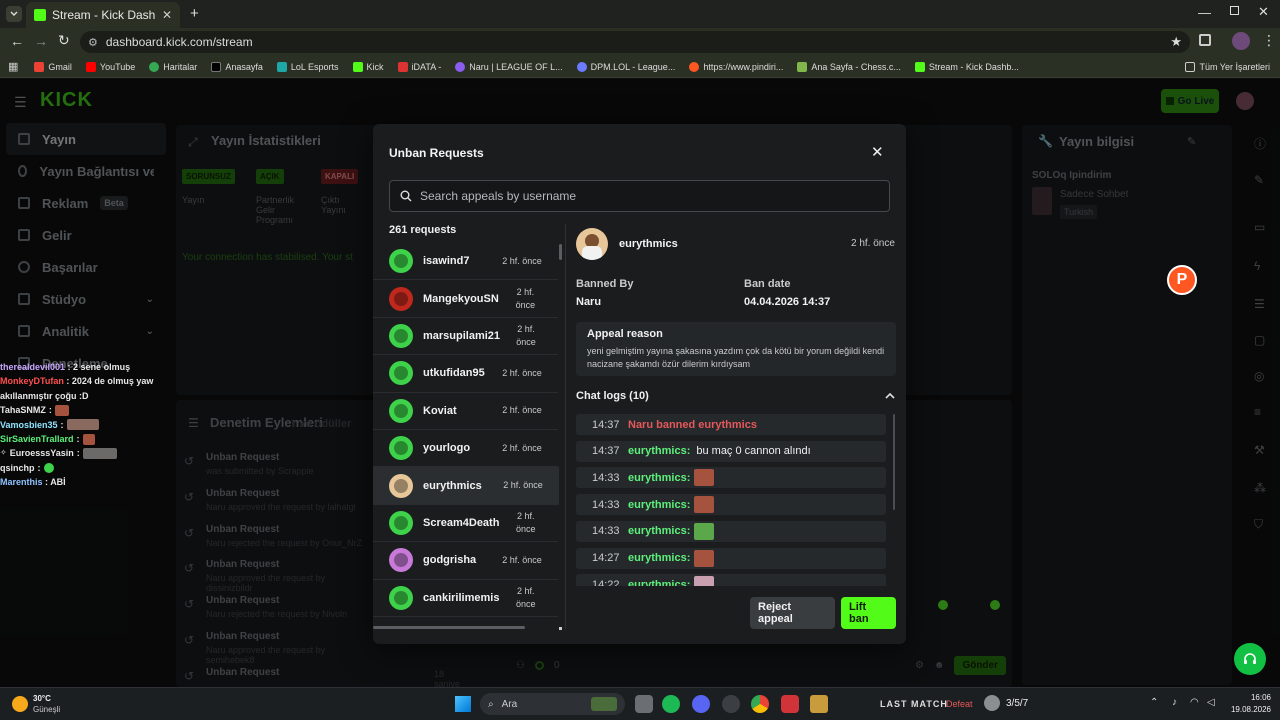 The height and width of the screenshot is (720, 1280). Describe the element at coordinates (648, 244) in the screenshot. I see `detail-username: eurythmics` at that location.